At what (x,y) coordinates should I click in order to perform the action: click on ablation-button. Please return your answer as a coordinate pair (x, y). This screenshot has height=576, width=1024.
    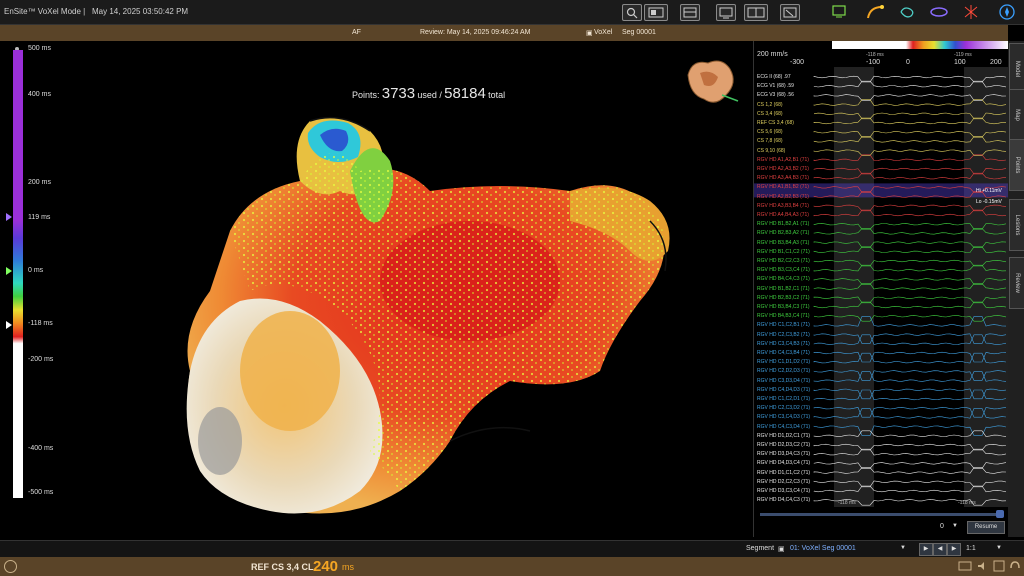
    Looking at the image, I should click on (939, 12).